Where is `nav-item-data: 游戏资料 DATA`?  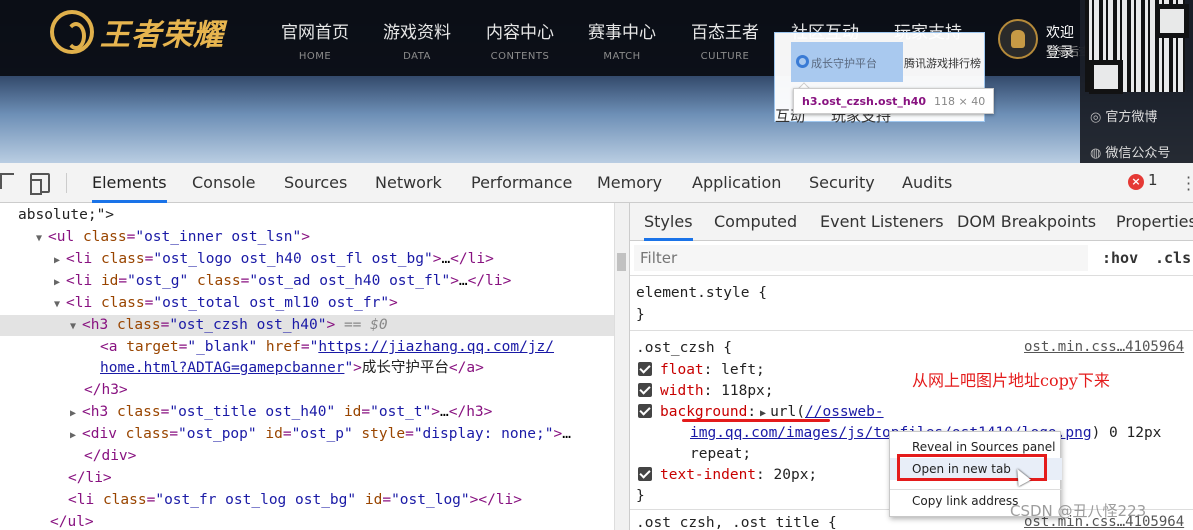 nav-item-data: 游戏资料 DATA is located at coordinates (417, 40).